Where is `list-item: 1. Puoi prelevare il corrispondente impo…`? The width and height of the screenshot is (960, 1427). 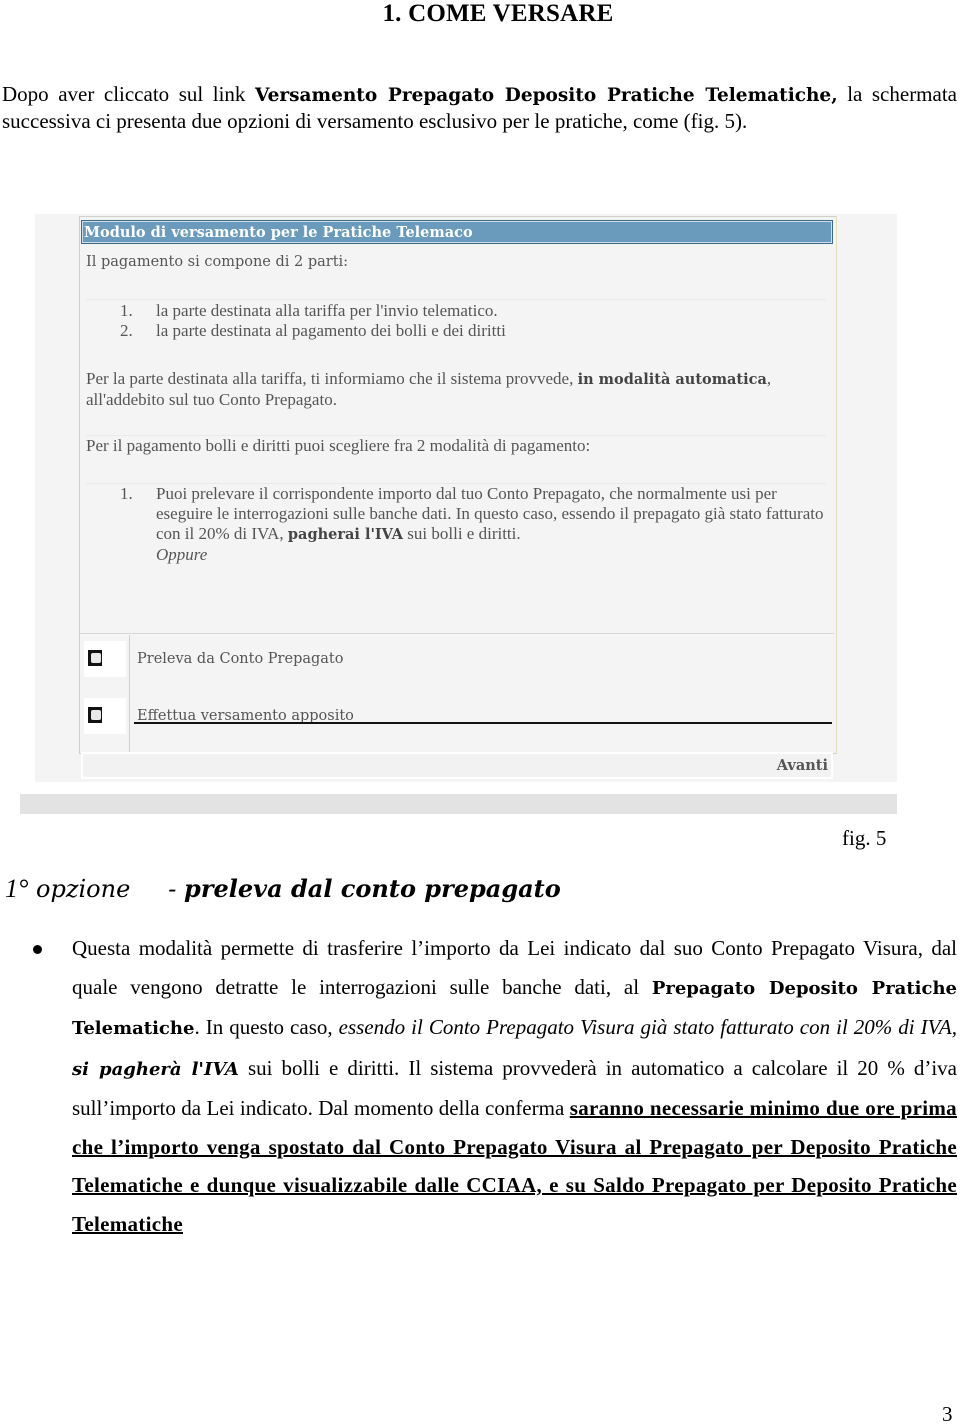 list-item: 1. Puoi prelevare il corrispondente impo… is located at coordinates (476, 524).